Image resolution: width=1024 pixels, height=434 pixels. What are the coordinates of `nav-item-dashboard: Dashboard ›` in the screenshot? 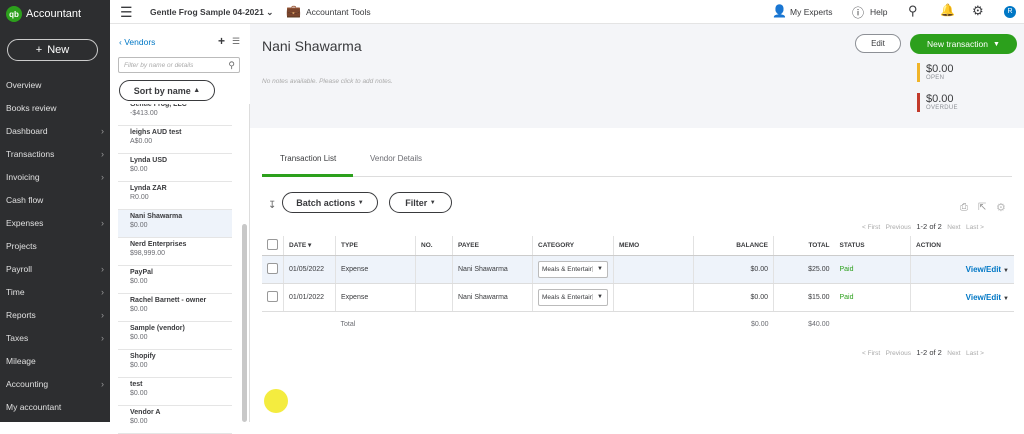 It's located at (55, 131).